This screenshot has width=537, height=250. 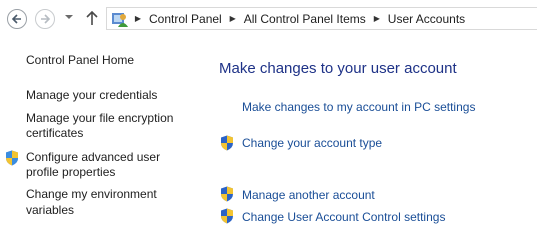 What do you see at coordinates (185, 19) in the screenshot?
I see `breadcrumb-control-panel: Control Panel` at bounding box center [185, 19].